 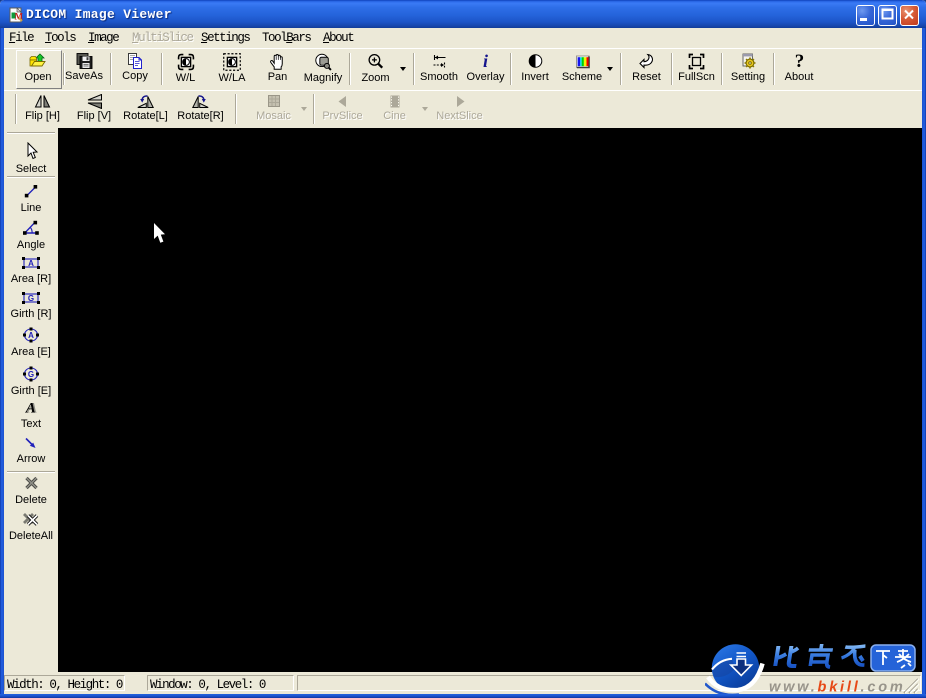 I want to click on svg-text: i, so click(x=485, y=61).